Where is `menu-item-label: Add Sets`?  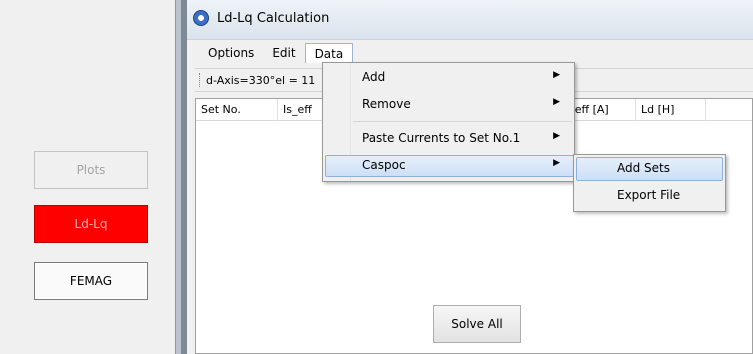 menu-item-label: Add Sets is located at coordinates (644, 168).